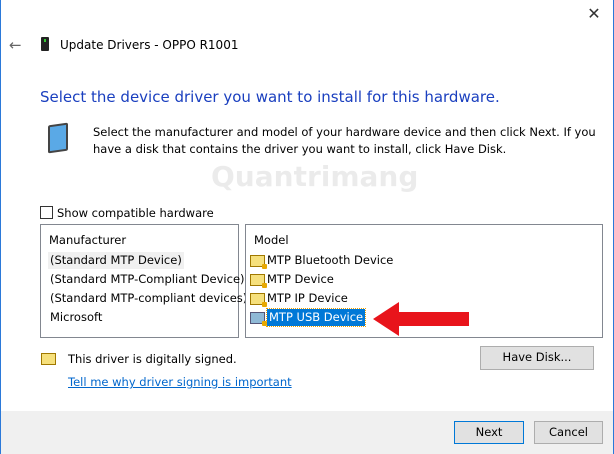  I want to click on manufacturer-item: Microsoft, so click(76, 317).